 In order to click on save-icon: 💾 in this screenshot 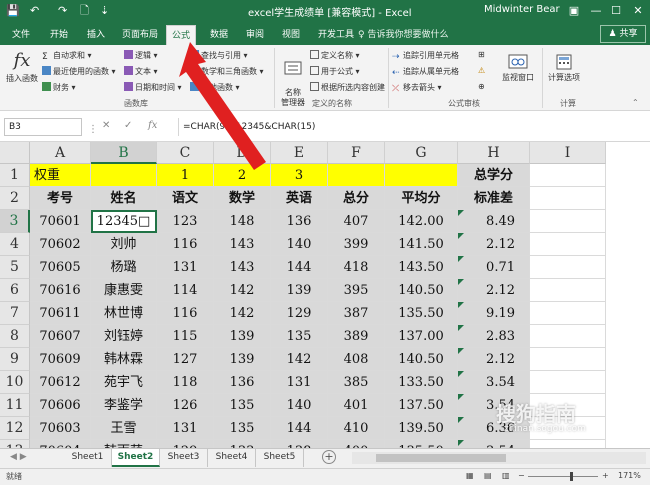, I will do `click(13, 11)`.